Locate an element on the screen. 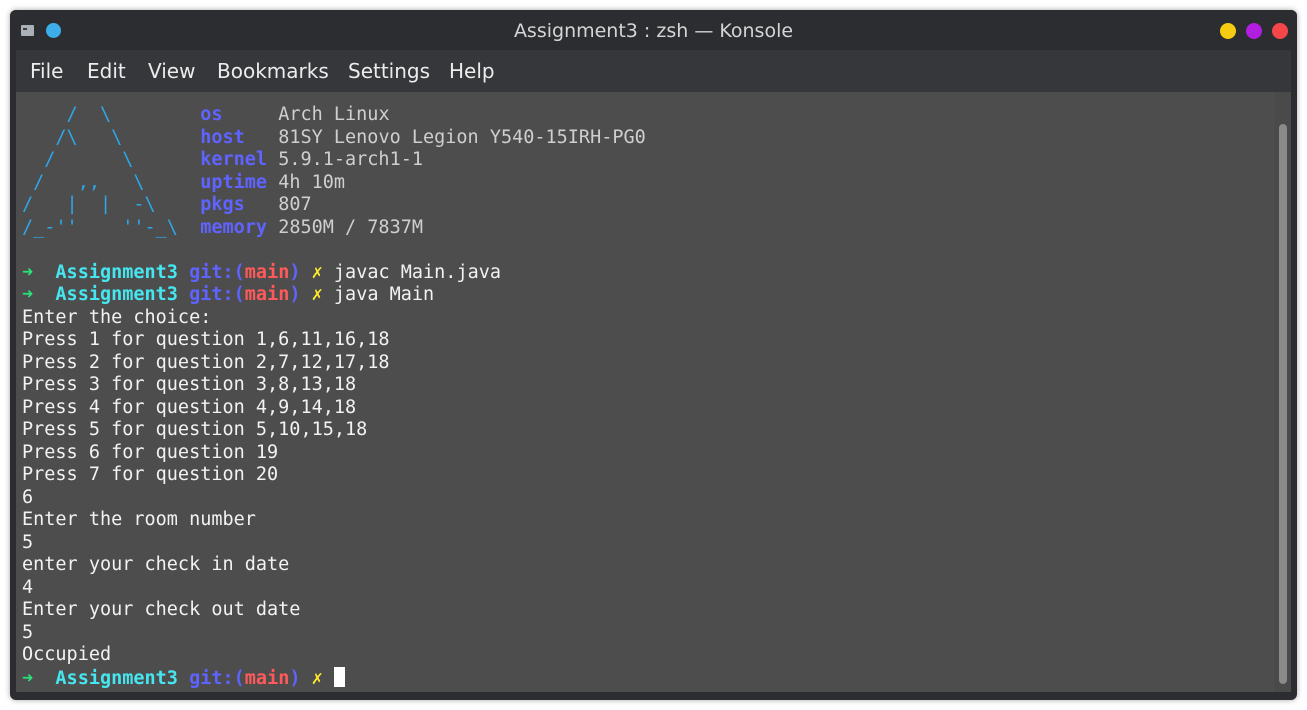 The height and width of the screenshot is (710, 1307). output-line: Press 4 for question 4,9,14,18 is located at coordinates (189, 407).